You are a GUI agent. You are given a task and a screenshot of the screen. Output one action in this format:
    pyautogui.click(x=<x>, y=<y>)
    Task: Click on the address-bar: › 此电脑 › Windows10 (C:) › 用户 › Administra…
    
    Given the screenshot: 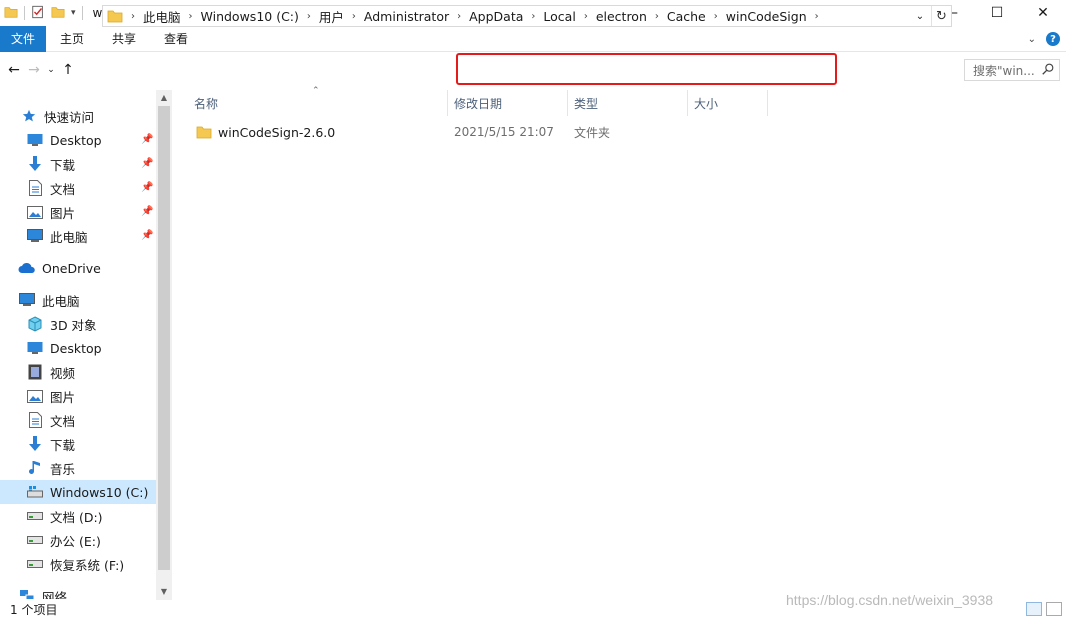 What is the action you would take?
    pyautogui.click(x=527, y=16)
    